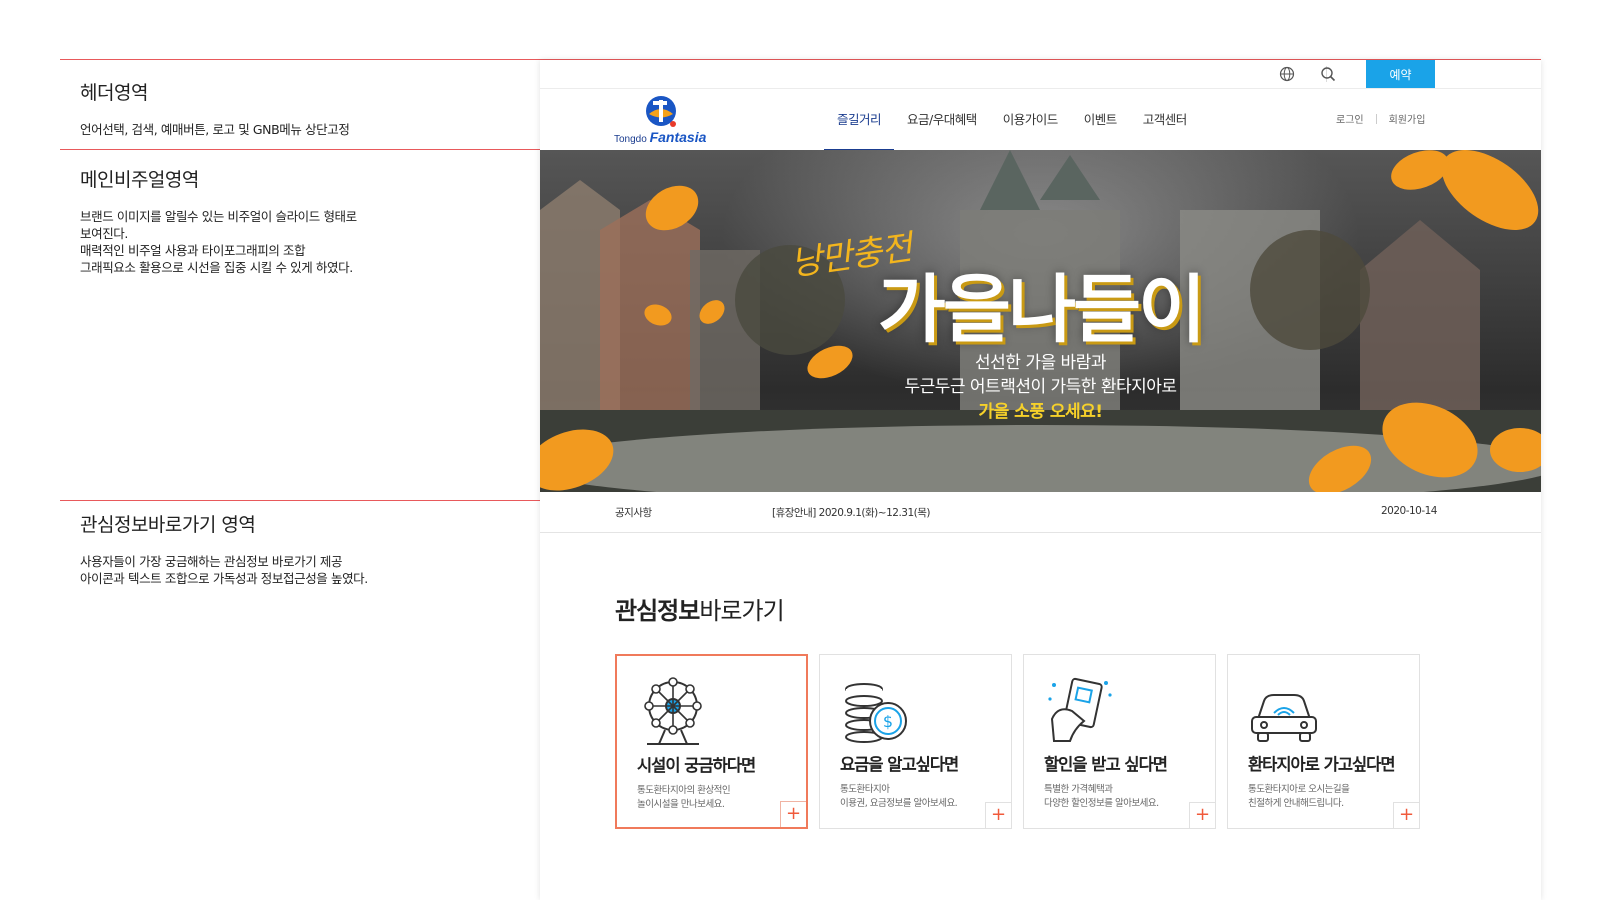 This screenshot has width=1600, height=900. Describe the element at coordinates (899, 803) in the screenshot. I see `card-description: 이용권, 요금정보를 알아보세요.` at that location.